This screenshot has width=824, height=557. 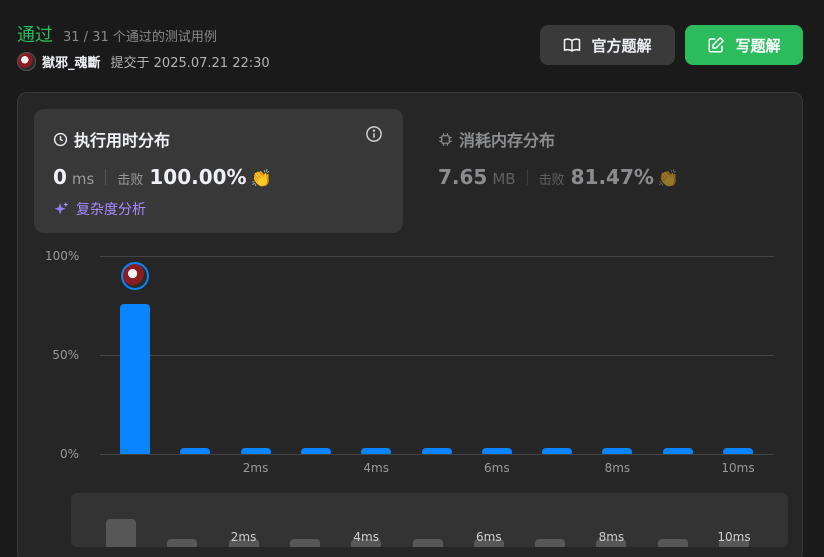 What do you see at coordinates (374, 134) in the screenshot?
I see `info-icon` at bounding box center [374, 134].